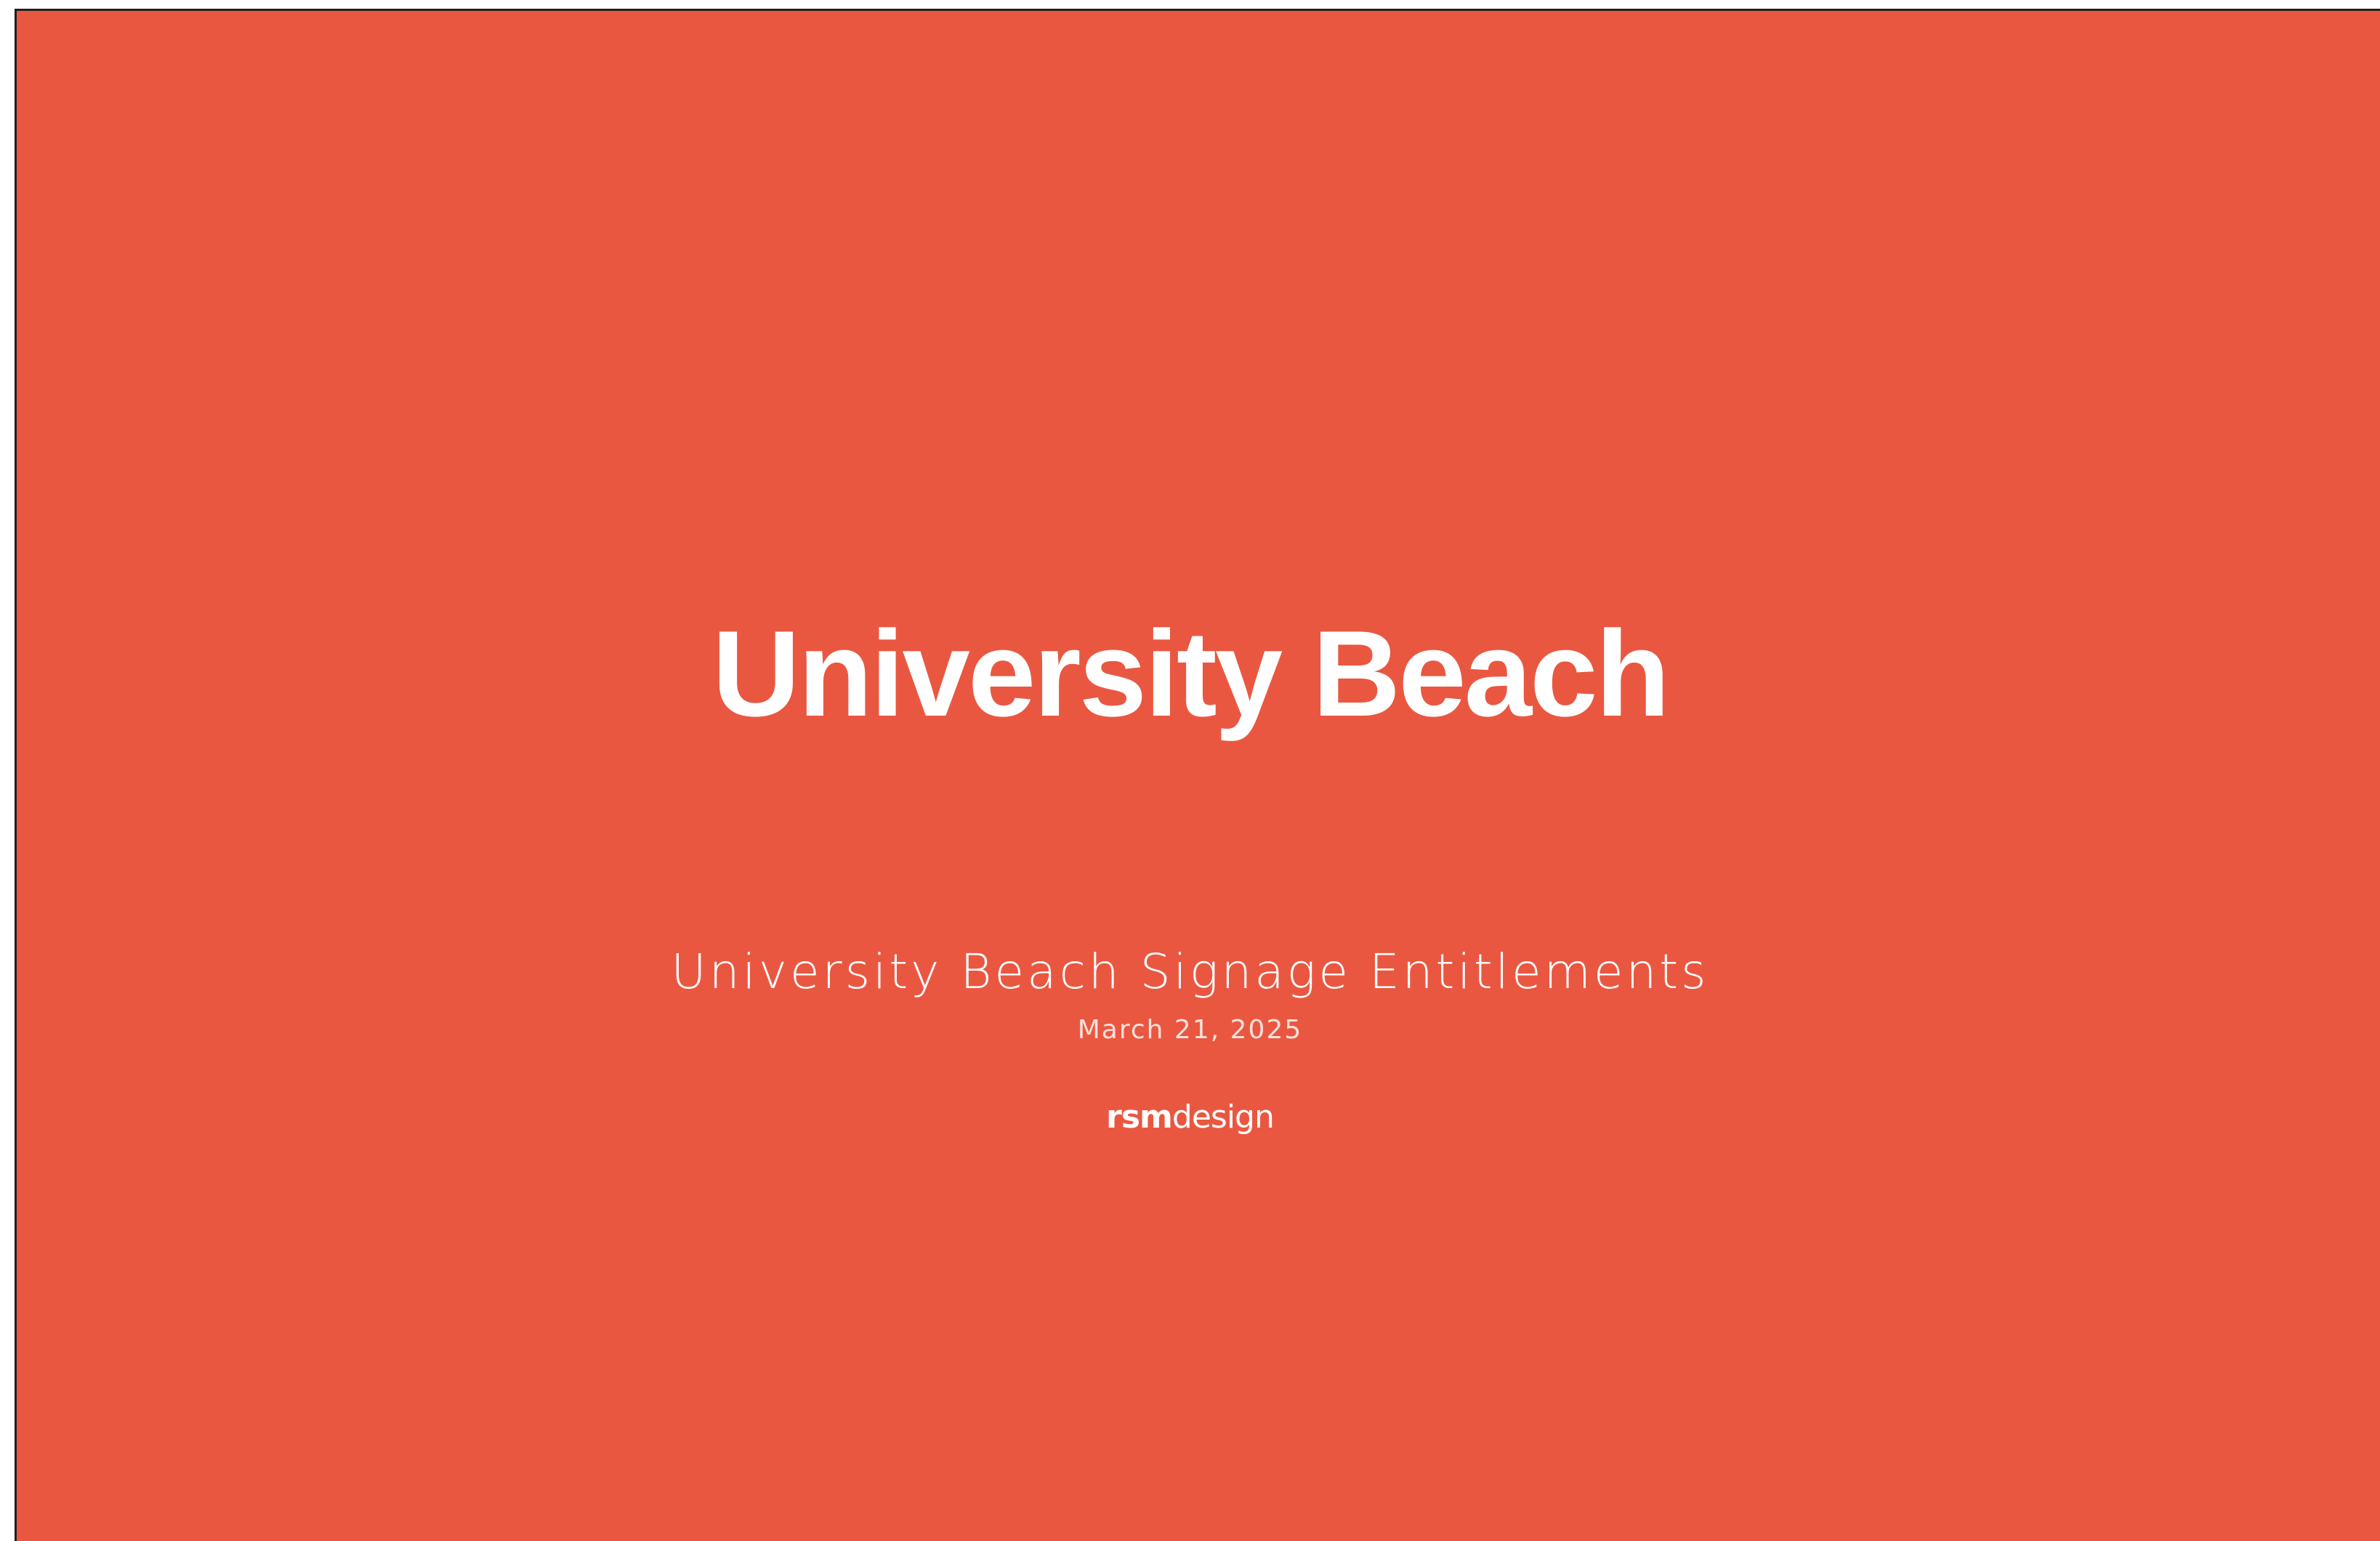 This screenshot has width=2380, height=1541. Describe the element at coordinates (1190, 1030) in the screenshot. I see `slide-date: March 21, 2025` at that location.